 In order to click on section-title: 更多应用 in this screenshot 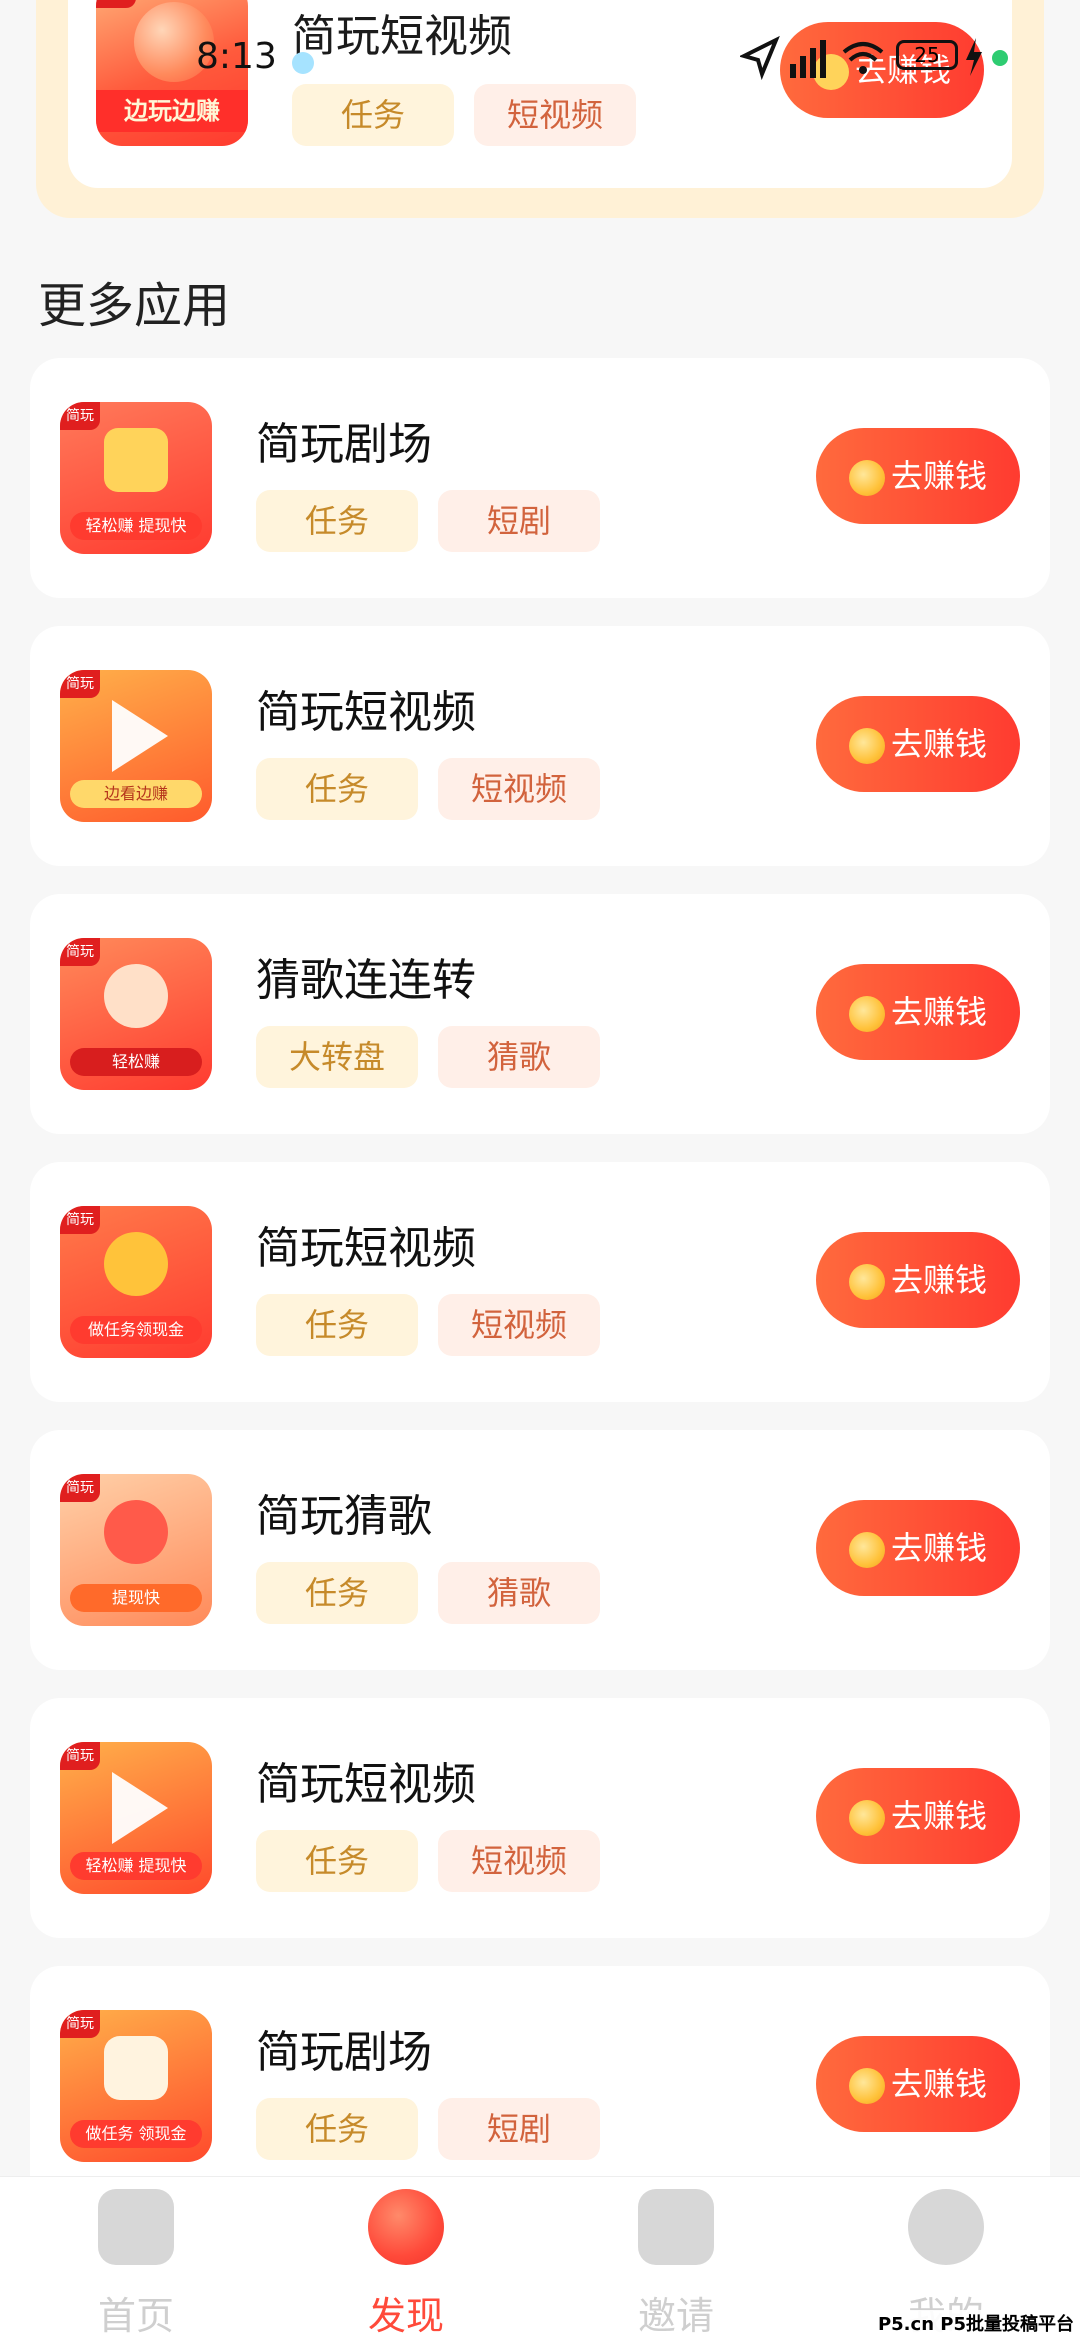, I will do `click(134, 306)`.